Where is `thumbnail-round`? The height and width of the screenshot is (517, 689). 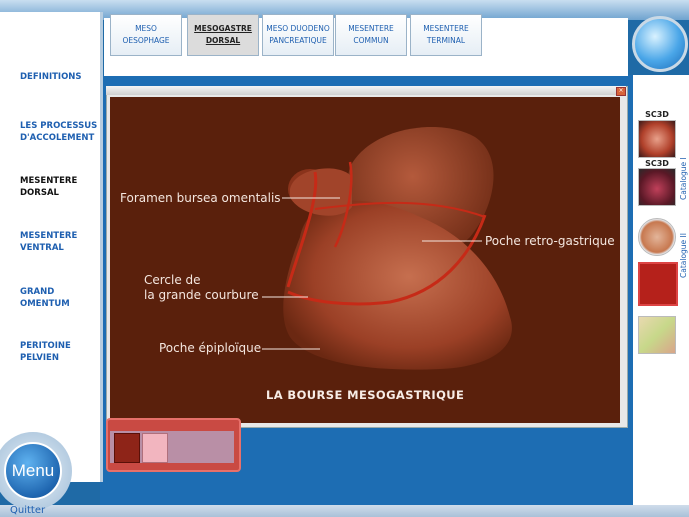 thumbnail-round is located at coordinates (657, 237).